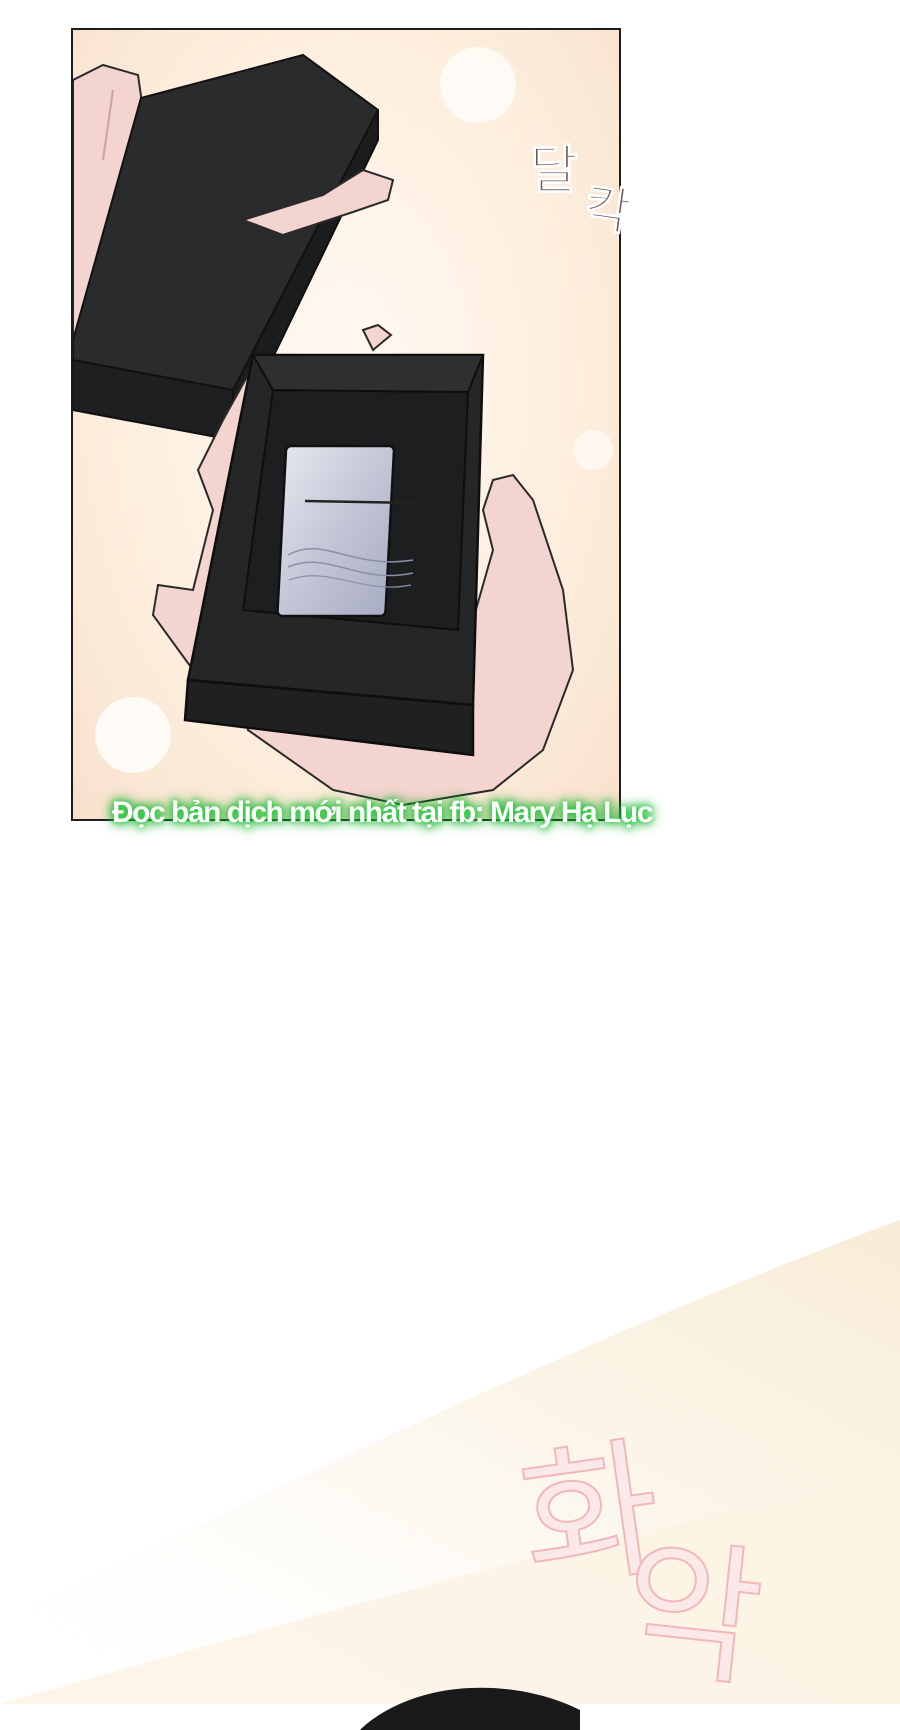 This screenshot has height=1730, width=900. What do you see at coordinates (692, 1614) in the screenshot?
I see `sfx-glyph: 악` at bounding box center [692, 1614].